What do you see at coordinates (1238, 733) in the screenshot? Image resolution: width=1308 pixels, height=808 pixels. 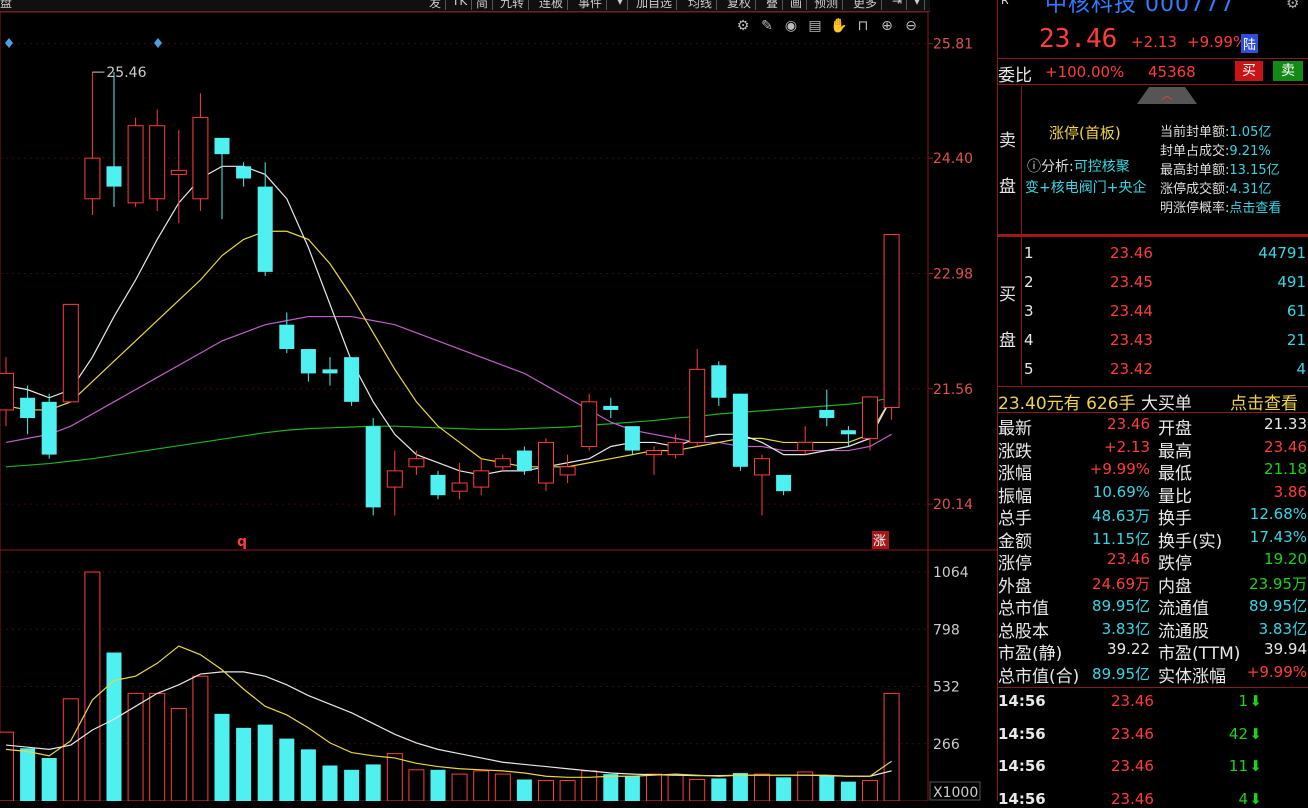 I see `tick-volume: 42` at bounding box center [1238, 733].